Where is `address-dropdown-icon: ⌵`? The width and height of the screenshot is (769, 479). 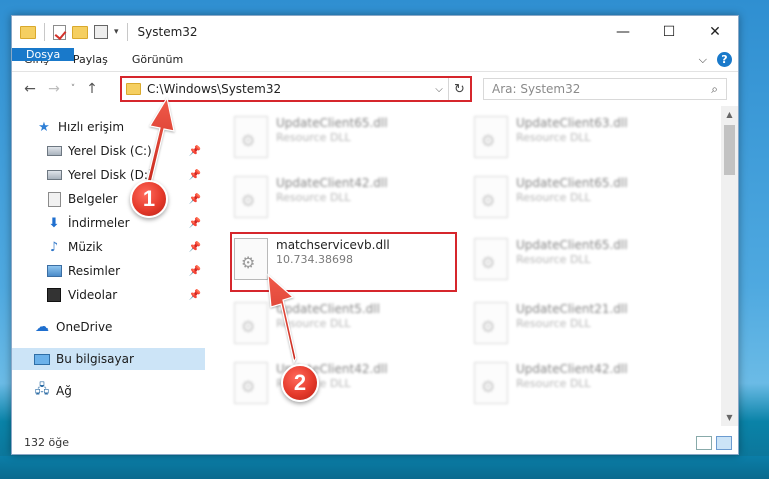 address-dropdown-icon: ⌵ is located at coordinates (439, 89).